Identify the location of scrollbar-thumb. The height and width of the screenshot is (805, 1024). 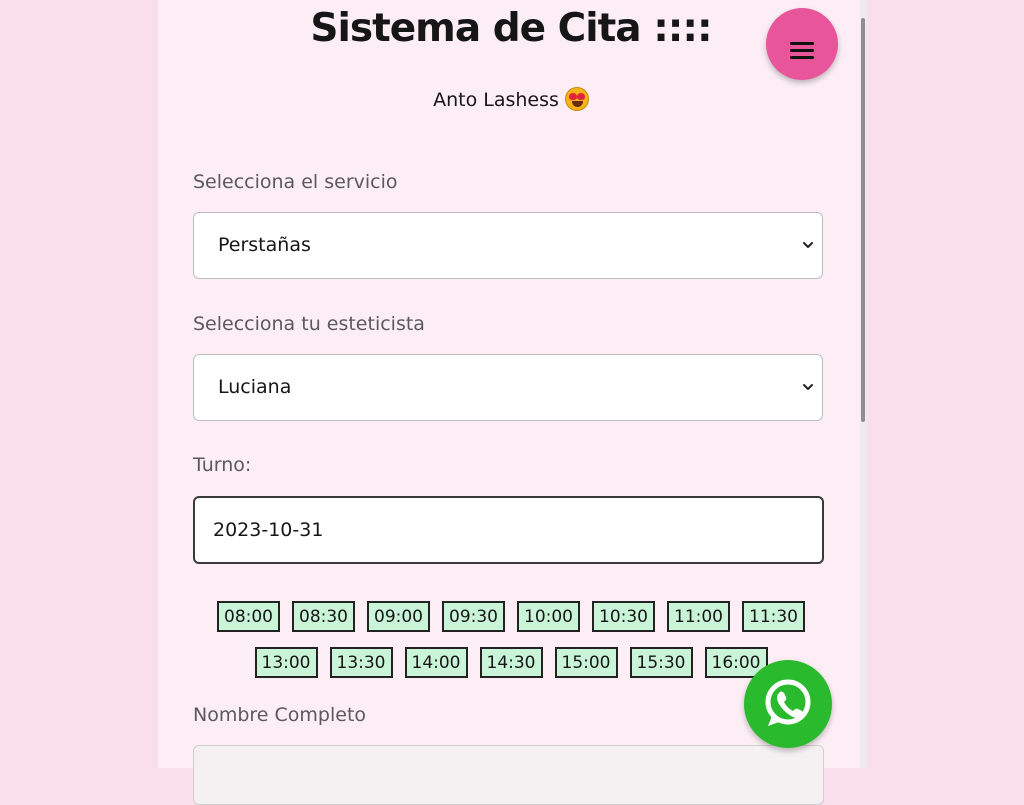
(863, 220).